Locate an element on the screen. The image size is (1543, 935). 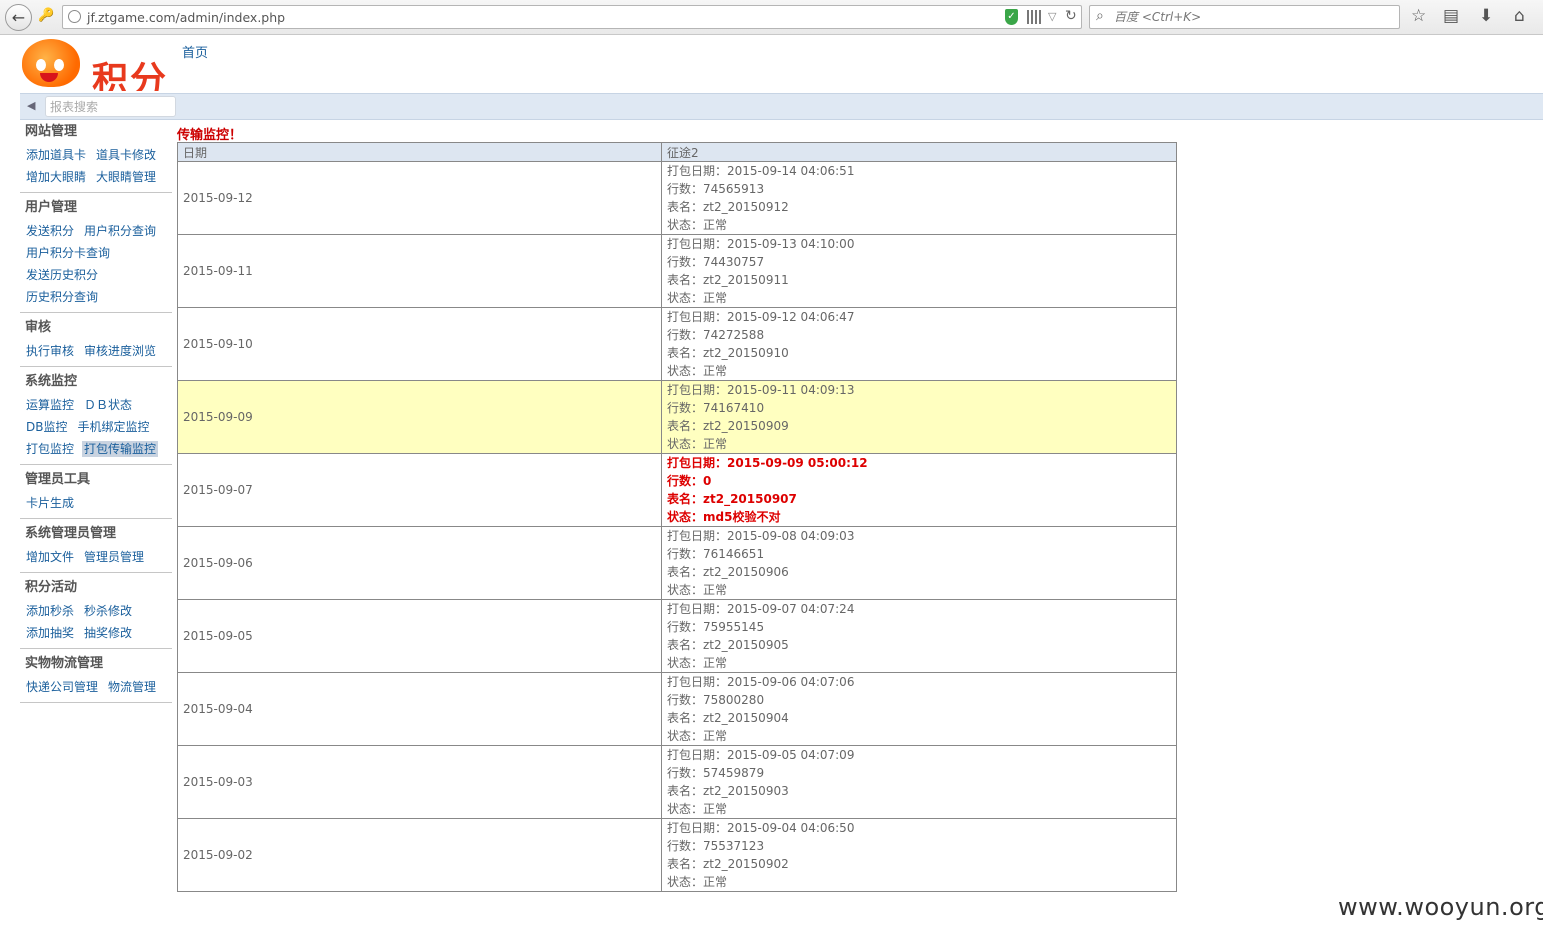
package-info-line: 状态：md5校验不对 is located at coordinates (724, 517).